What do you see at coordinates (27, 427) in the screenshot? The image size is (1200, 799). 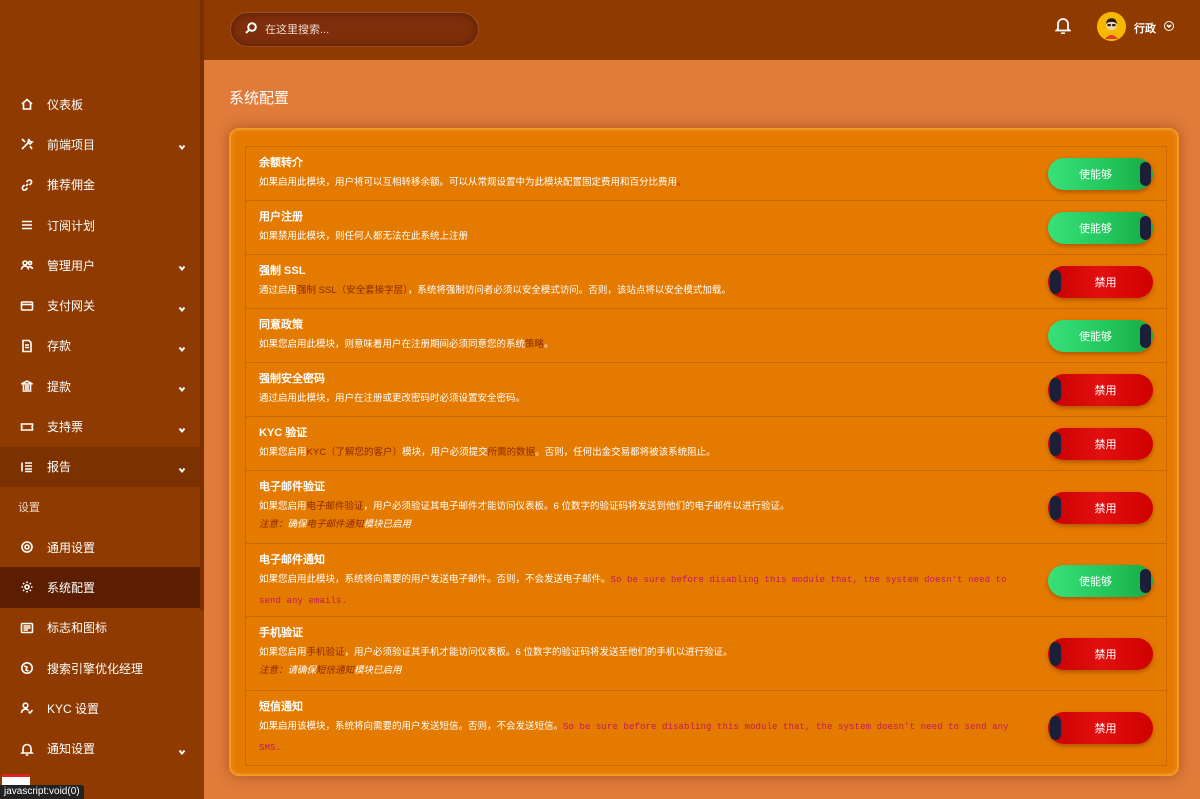 I see `ticket-icon` at bounding box center [27, 427].